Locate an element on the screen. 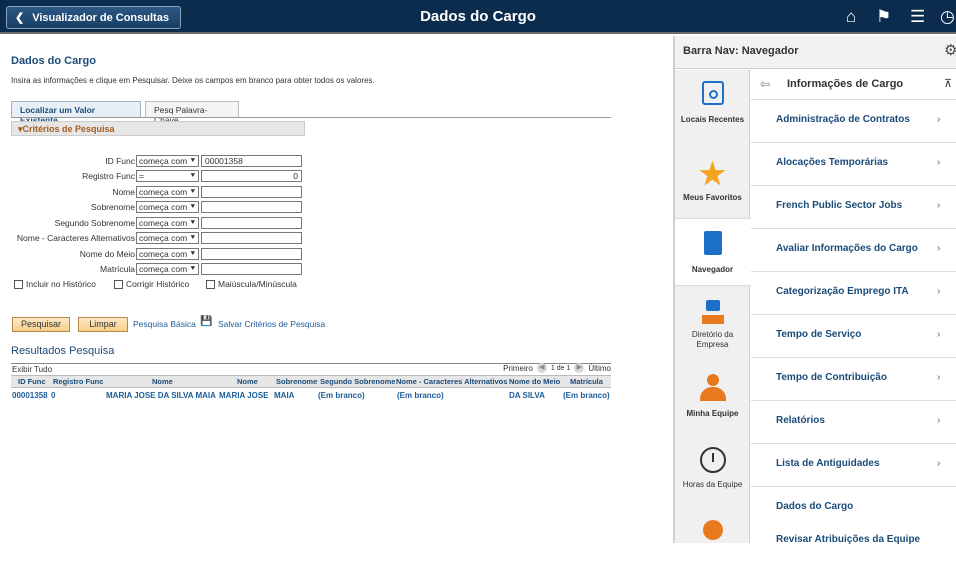 The height and width of the screenshot is (563, 956). rail-item-my-team: Minha Equipe is located at coordinates (712, 396).